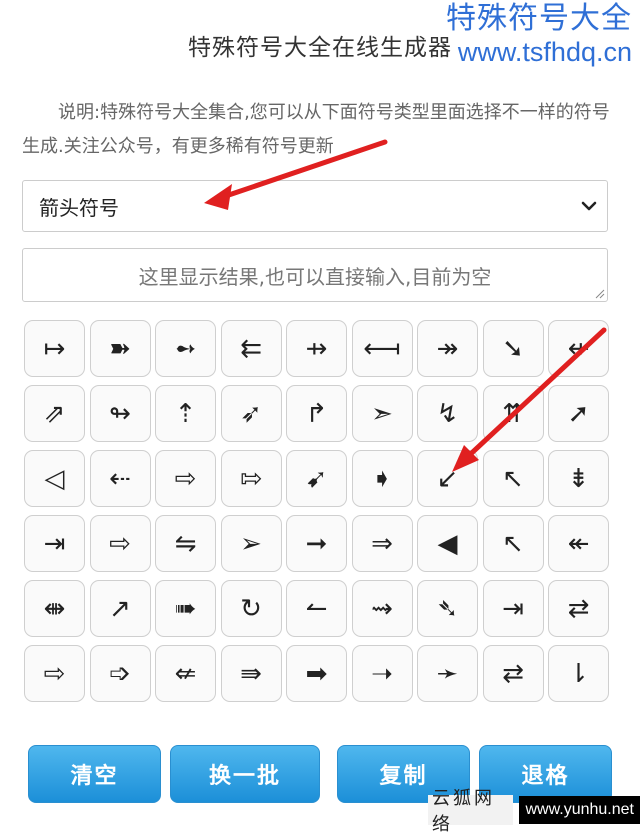 This screenshot has width=640, height=836. I want to click on symbol-cell: ↗, so click(120, 608).